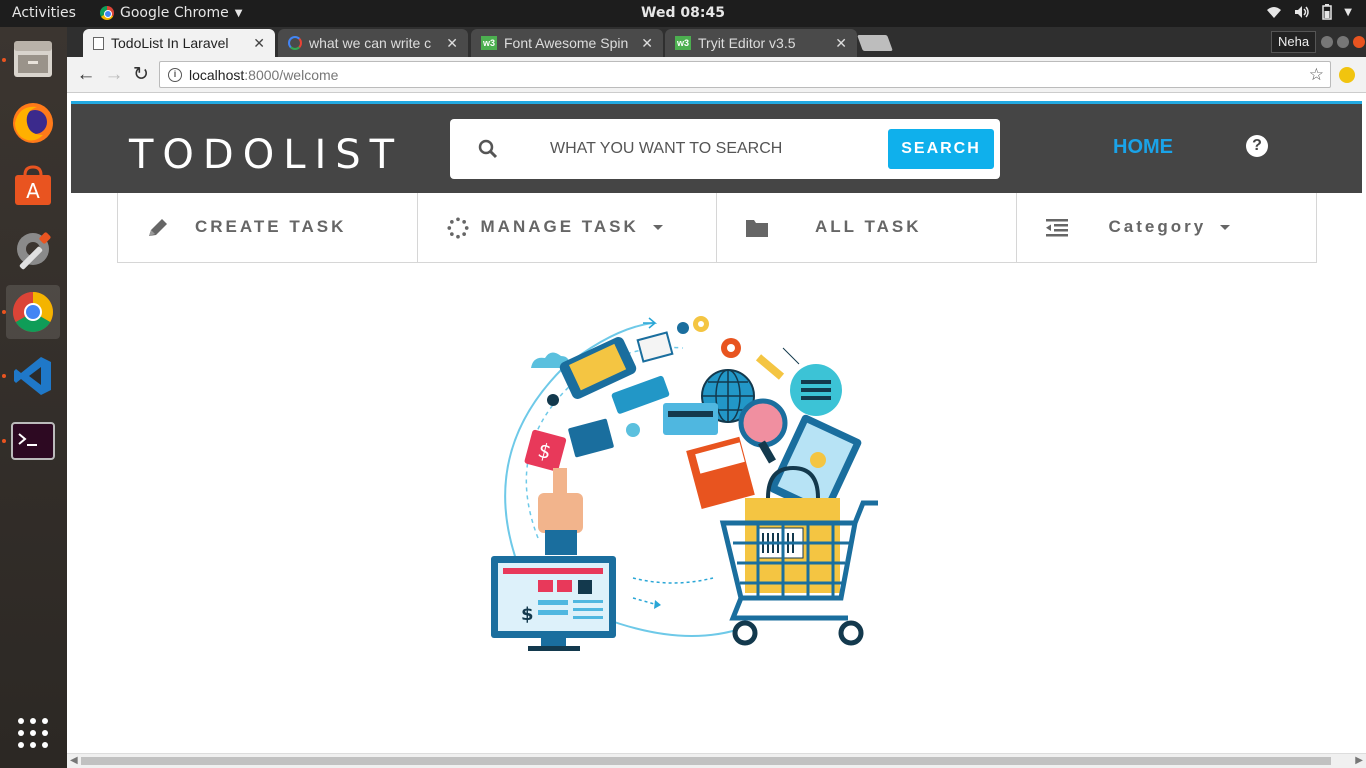  Describe the element at coordinates (114, 75) in the screenshot. I see `forward-button: →` at that location.